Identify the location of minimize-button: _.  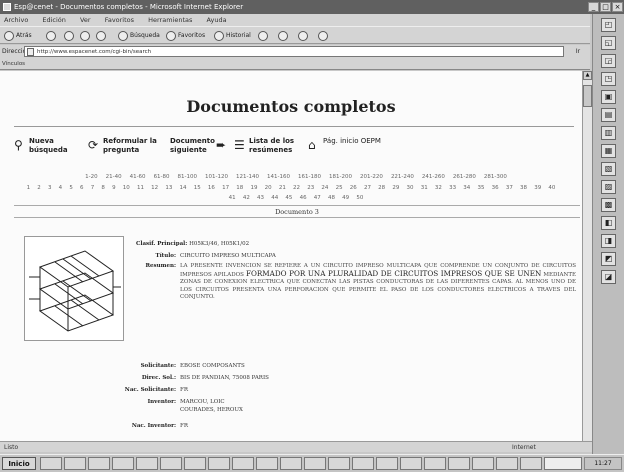
(593, 7).